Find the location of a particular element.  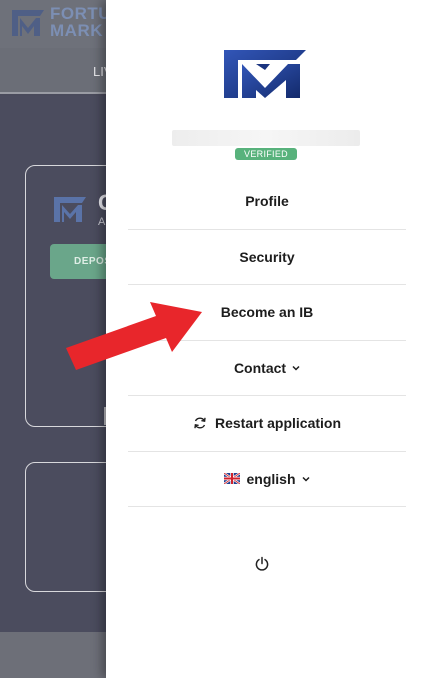

power-icon is located at coordinates (262, 564).